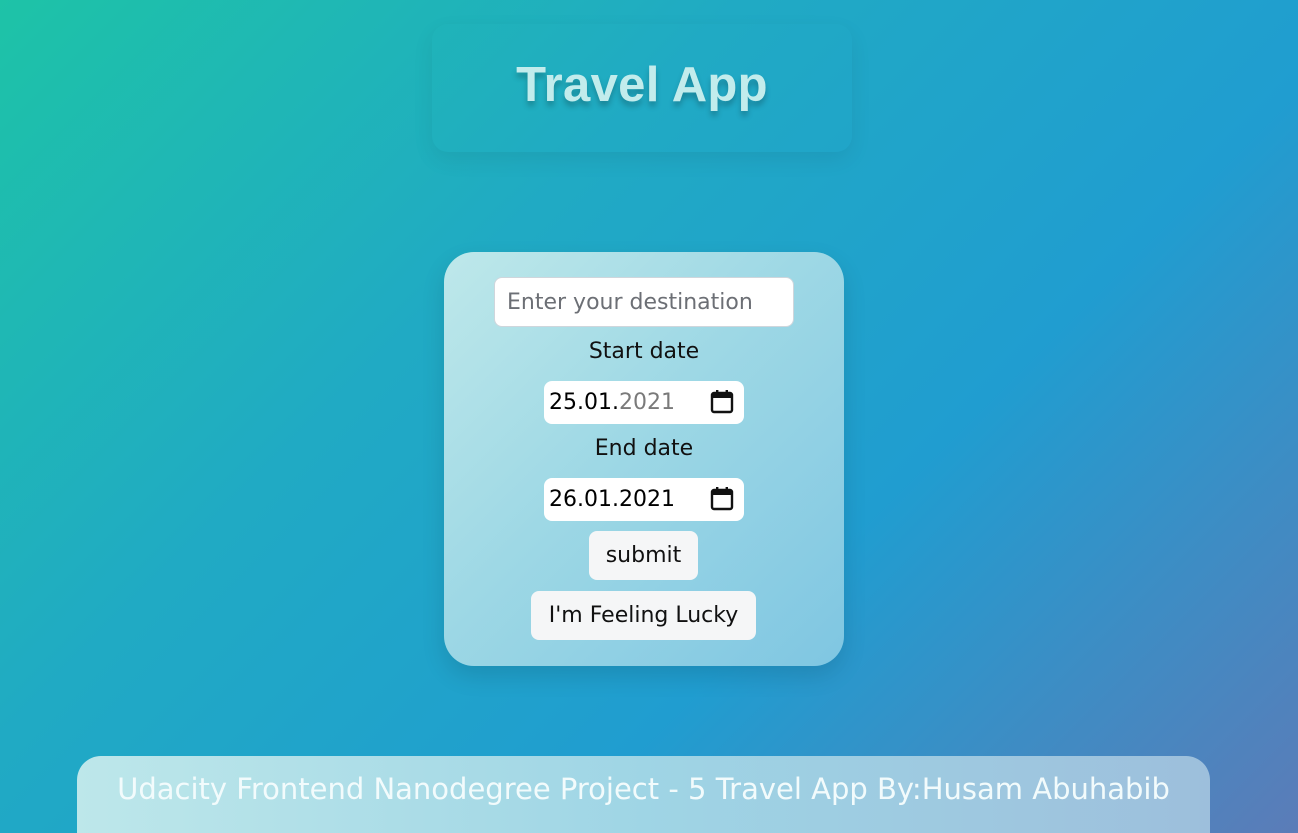  I want to click on start-date-label: Start date, so click(644, 351).